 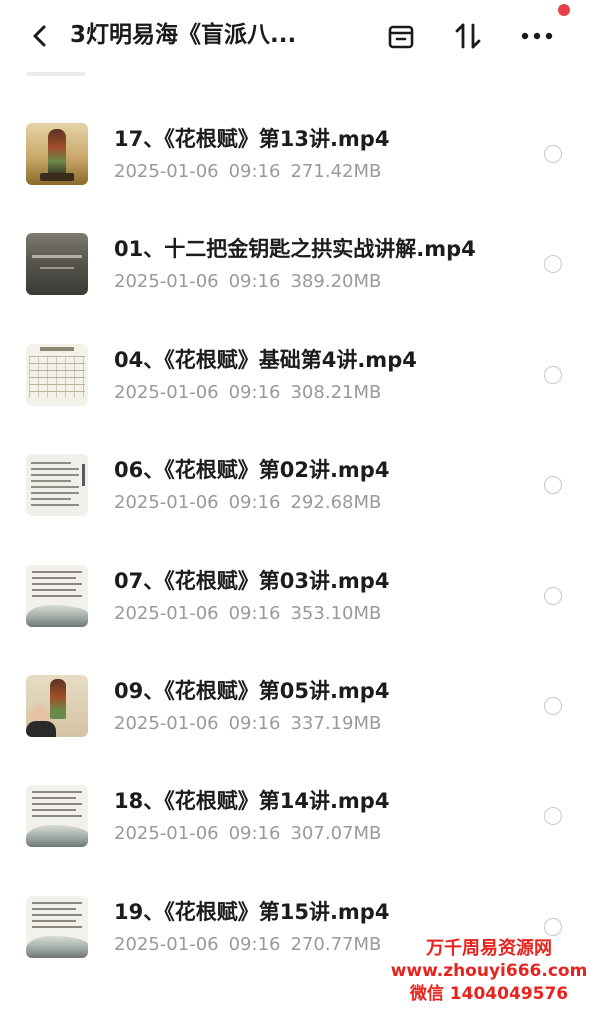 What do you see at coordinates (489, 994) in the screenshot?
I see `watermark-wechat: 微信 1404049576` at bounding box center [489, 994].